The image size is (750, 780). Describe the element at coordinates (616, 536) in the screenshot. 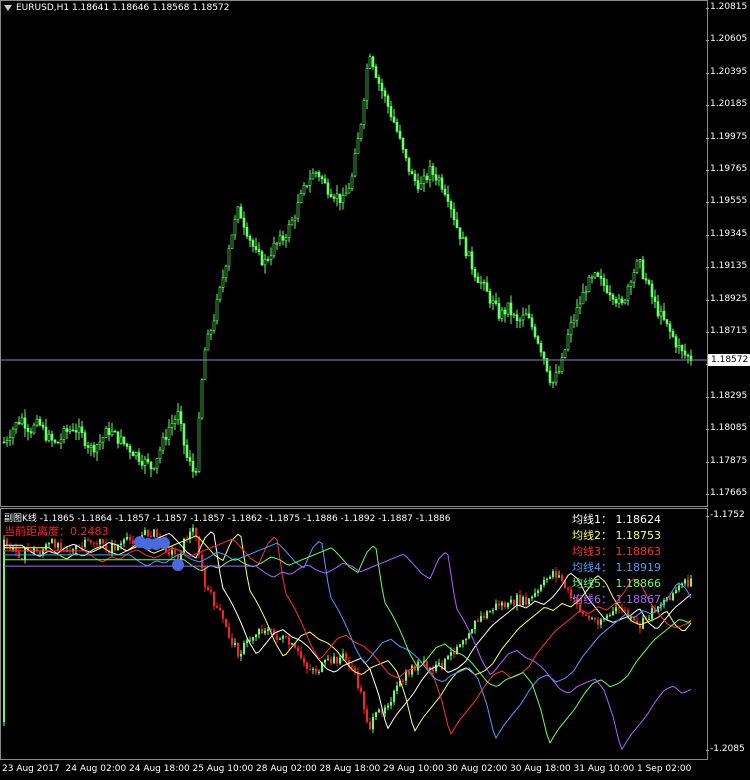

I see `ma-legend-item: 均线2： 1.18753` at that location.